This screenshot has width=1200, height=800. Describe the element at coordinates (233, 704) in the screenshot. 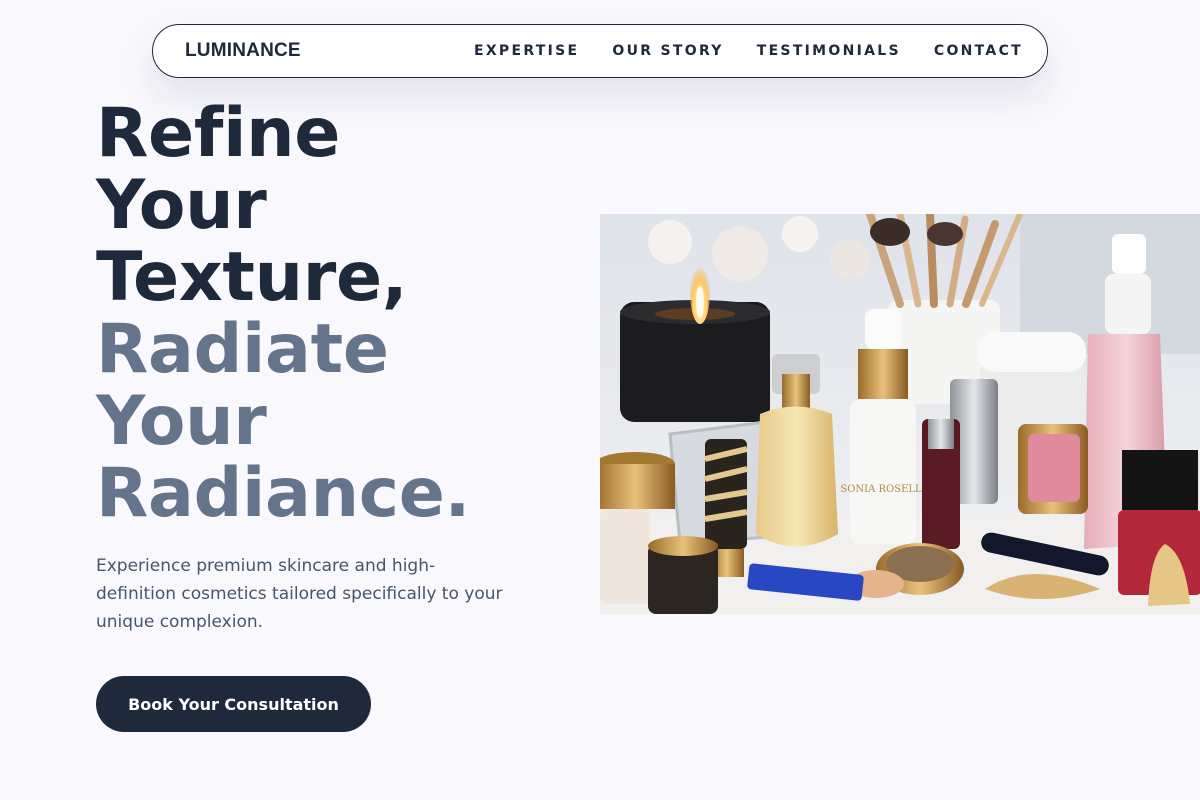

I see `book-consultation-button: Book Your Consultation` at that location.